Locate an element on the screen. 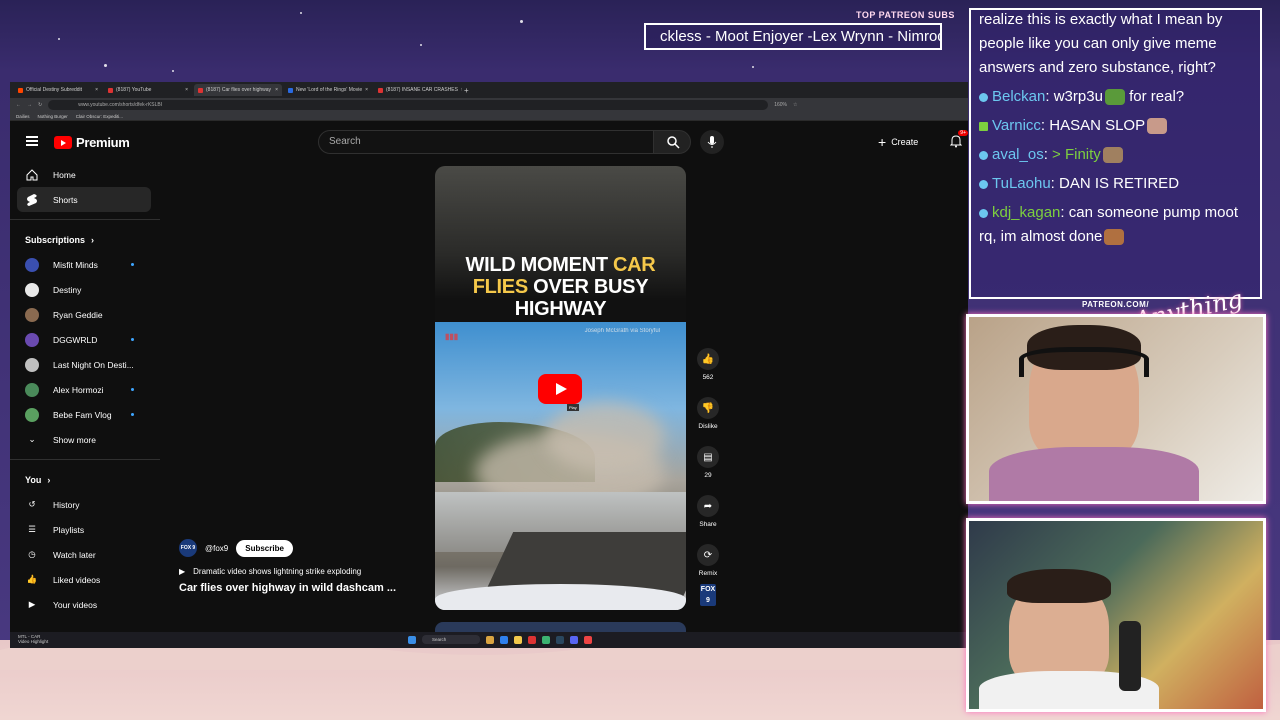 Image resolution: width=1280 pixels, height=720 pixels. sidebar-item-history: ↺ History is located at coordinates (85, 504).